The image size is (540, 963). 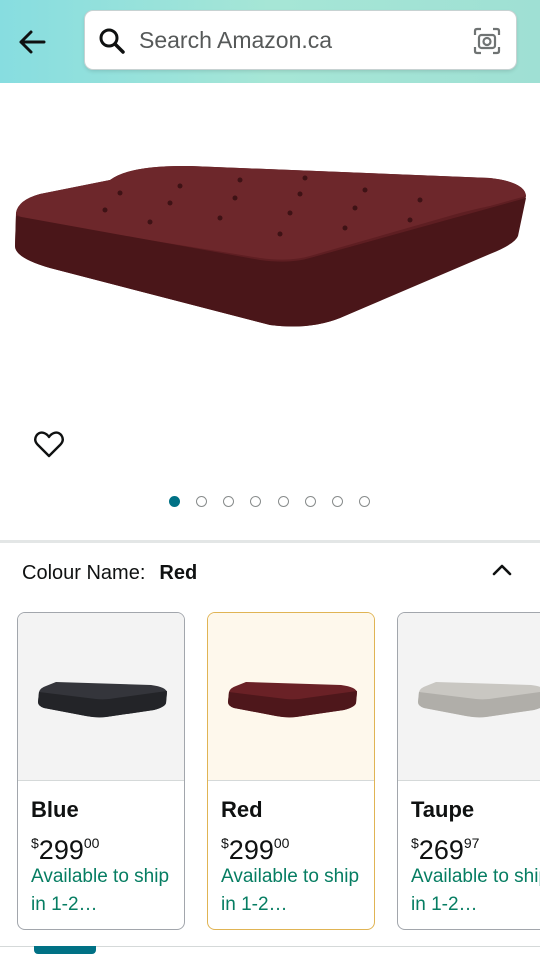 I want to click on swatch-price: $26997, so click(x=445, y=850).